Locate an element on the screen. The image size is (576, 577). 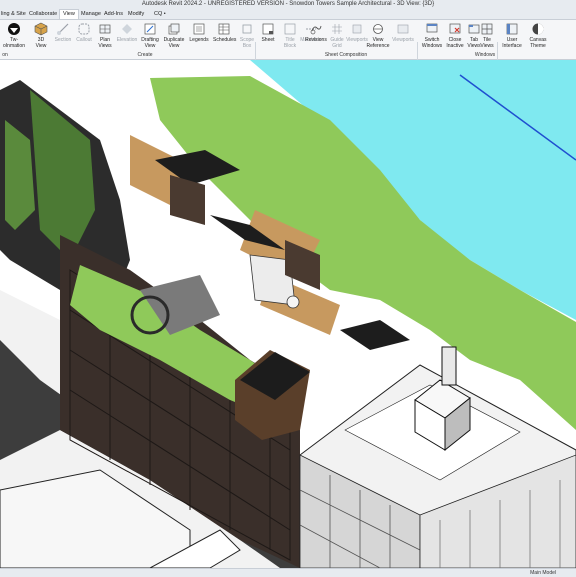
elevation-button: Elevation is located at coordinates (127, 32).